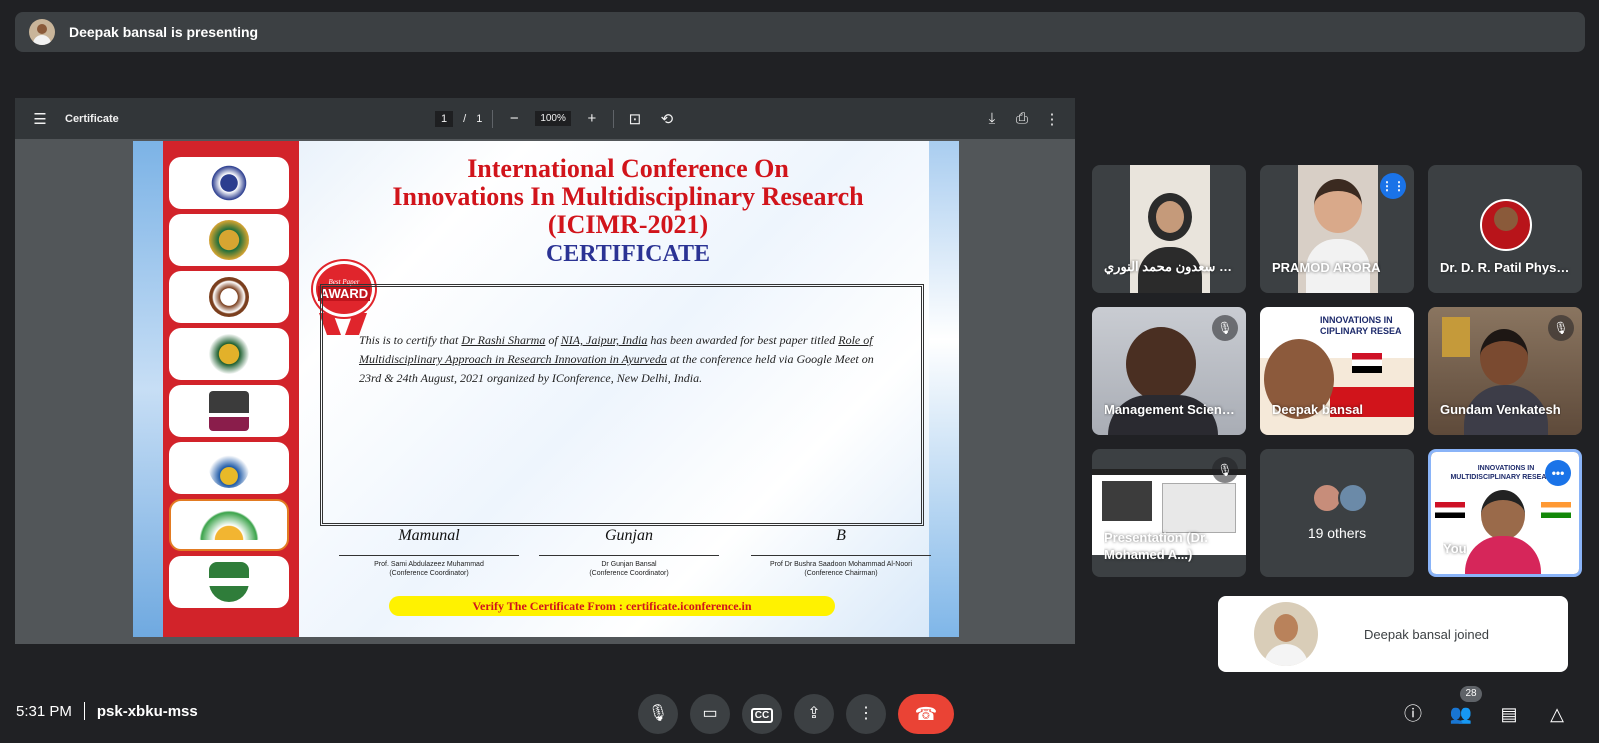  What do you see at coordinates (503, 340) in the screenshot?
I see `recipient-name: Dr Rashi Sharma` at bounding box center [503, 340].